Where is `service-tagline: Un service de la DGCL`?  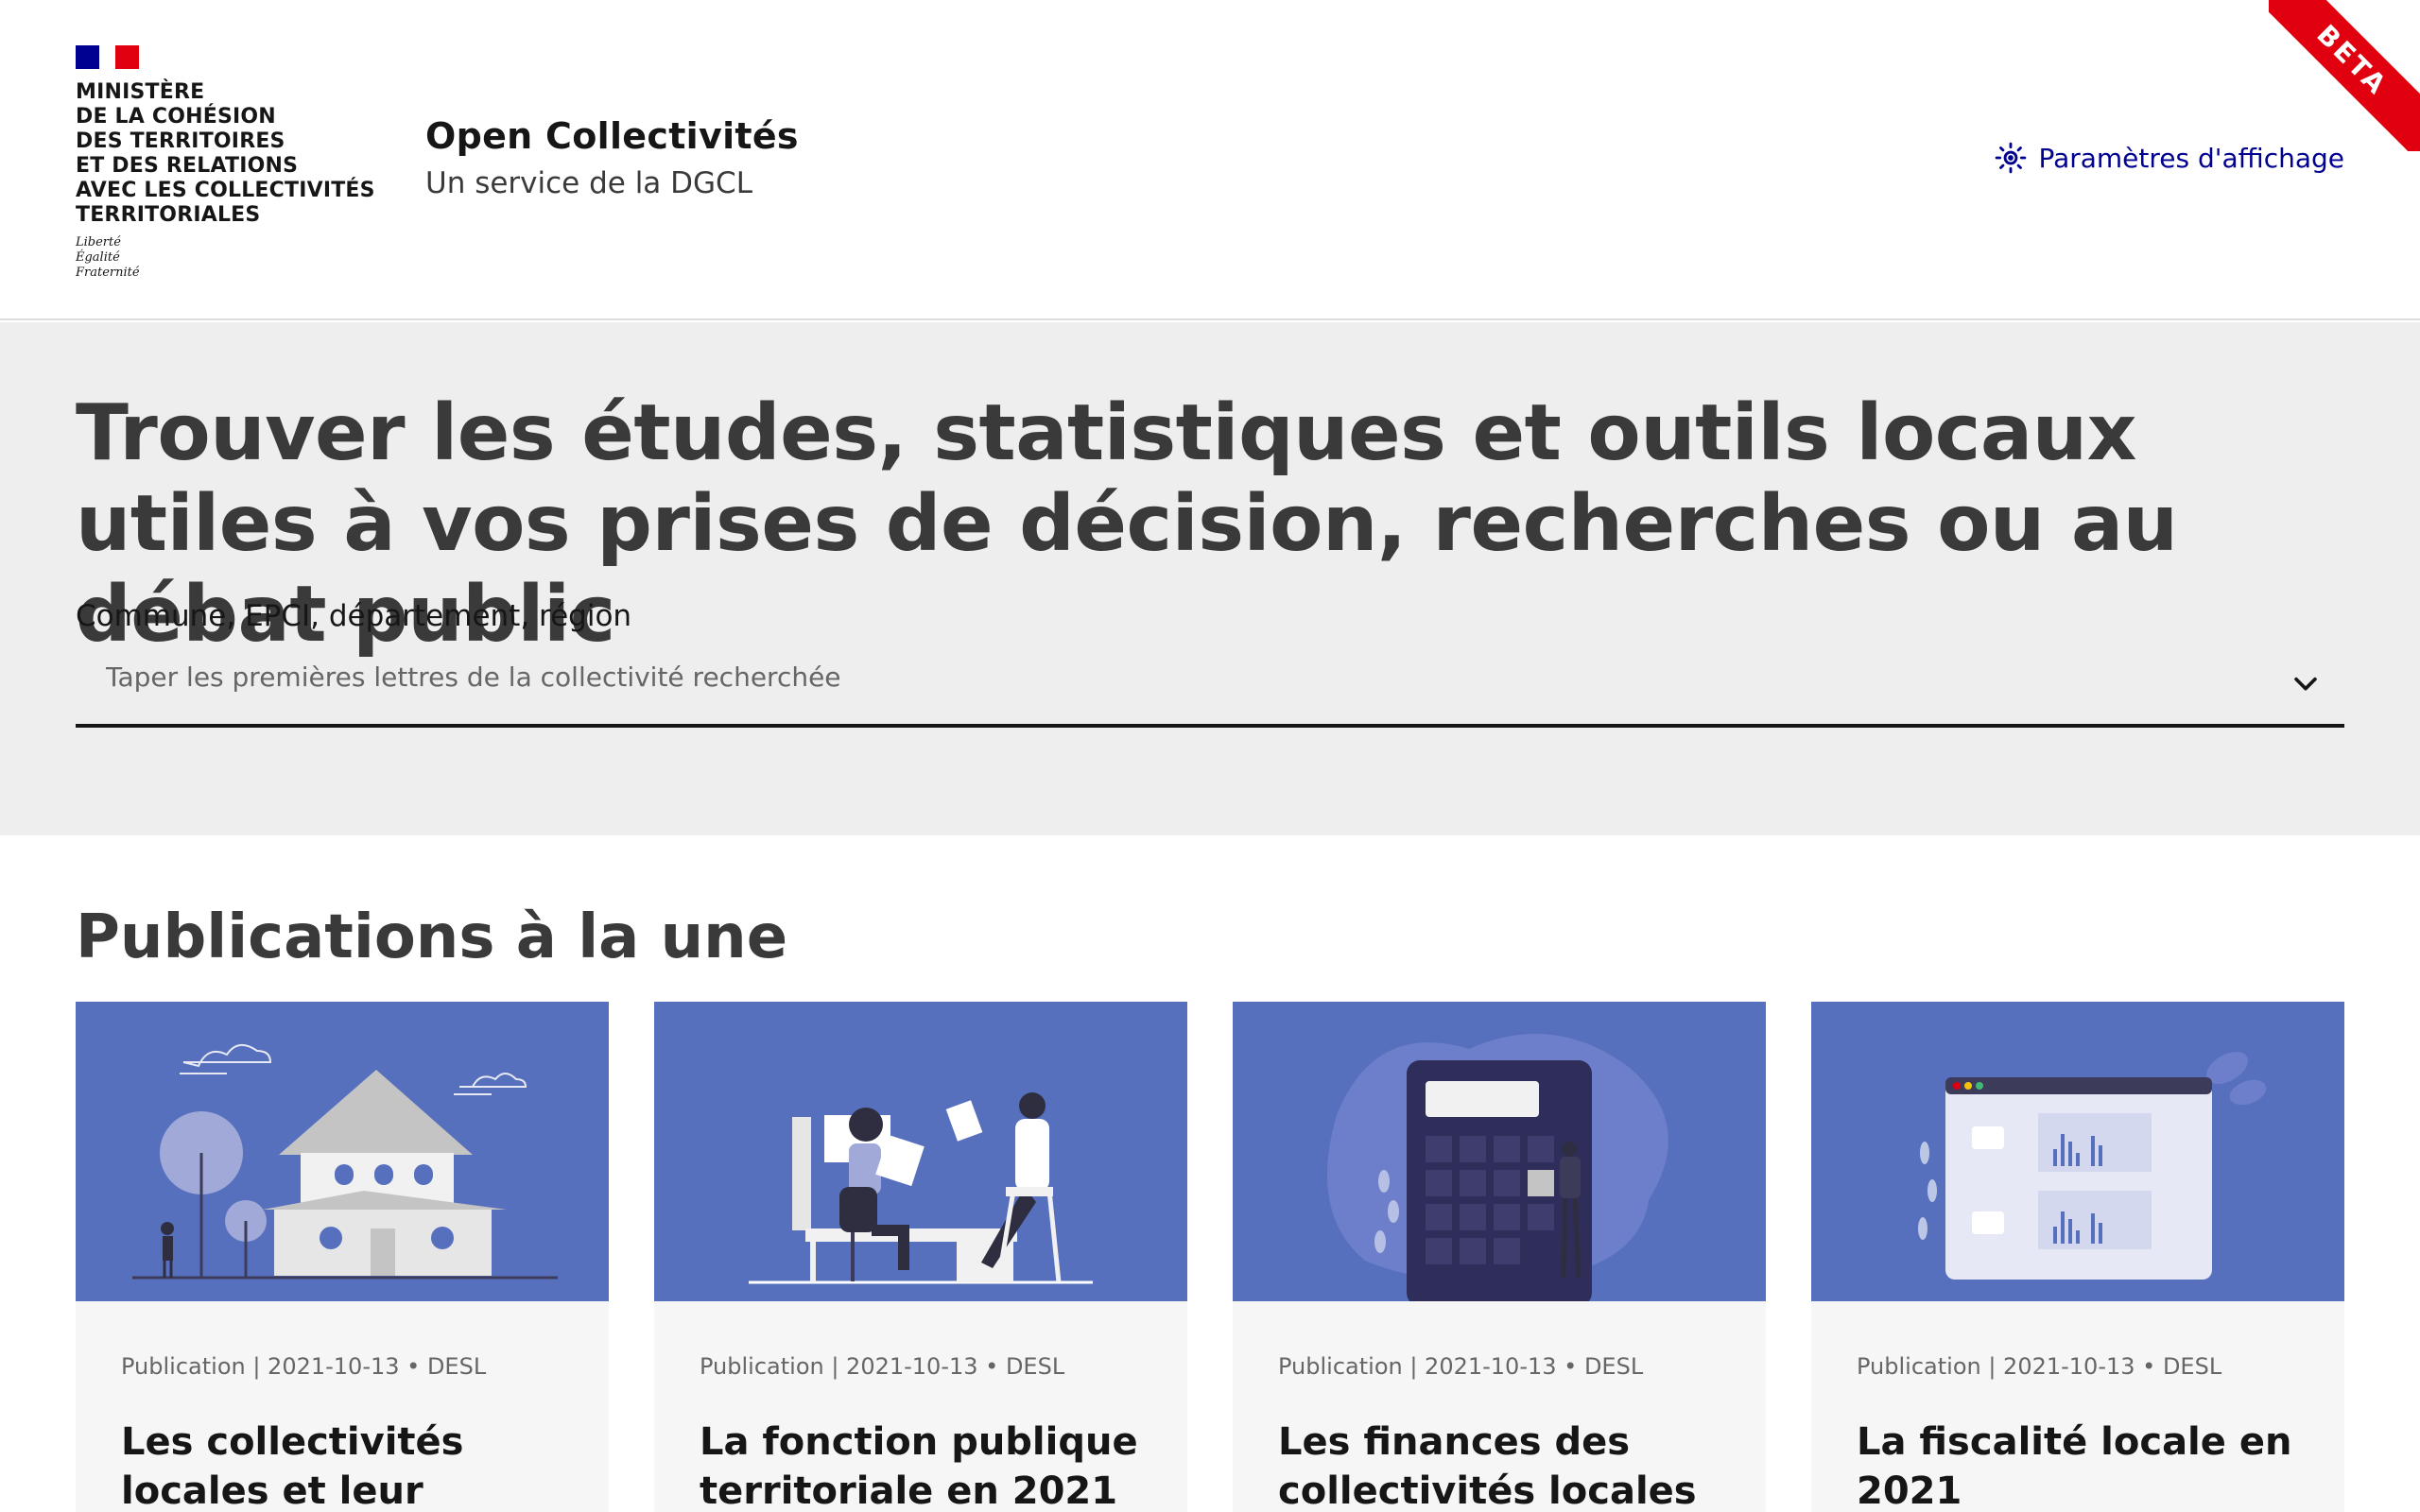 service-tagline: Un service de la DGCL is located at coordinates (589, 183).